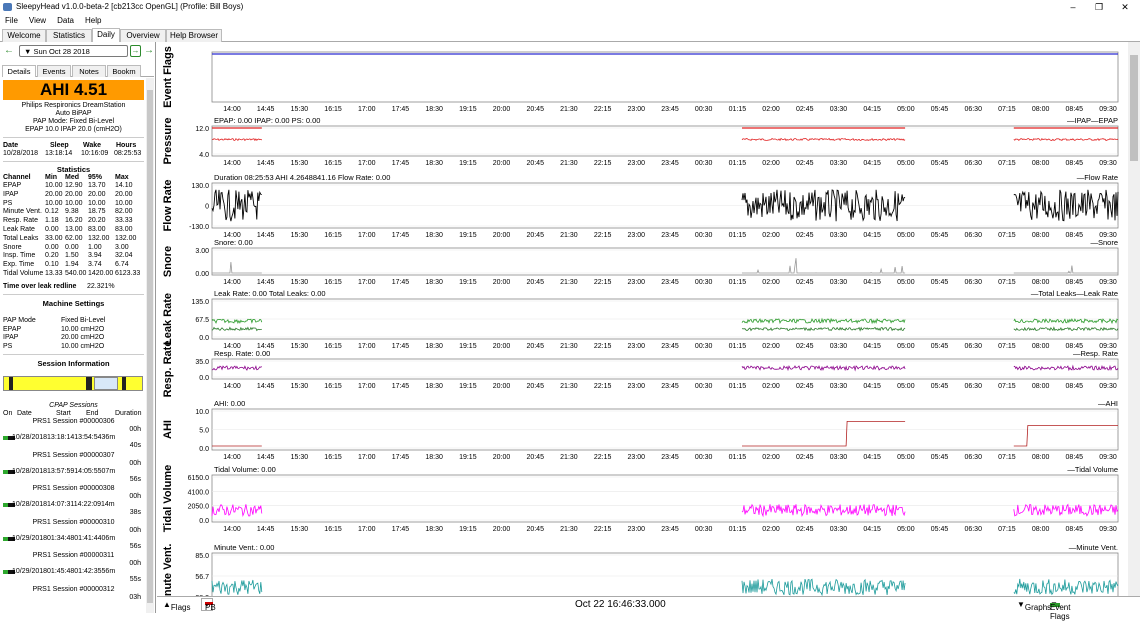  What do you see at coordinates (73, 590) in the screenshot?
I see `session-label: PRS1 Session #00000312` at bounding box center [73, 590].